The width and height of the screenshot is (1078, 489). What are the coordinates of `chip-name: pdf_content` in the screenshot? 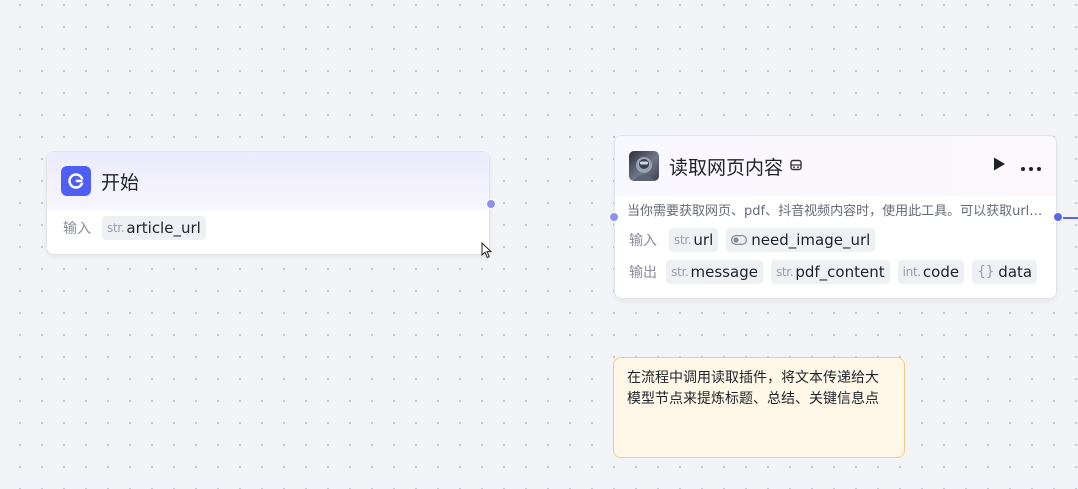 It's located at (840, 272).